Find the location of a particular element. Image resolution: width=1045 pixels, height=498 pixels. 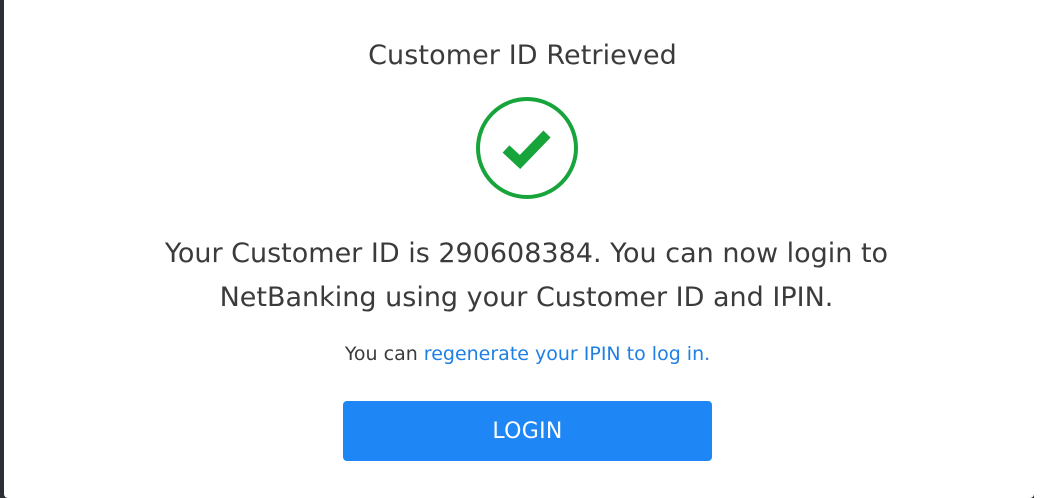

login-button: LOGIN is located at coordinates (527, 431).